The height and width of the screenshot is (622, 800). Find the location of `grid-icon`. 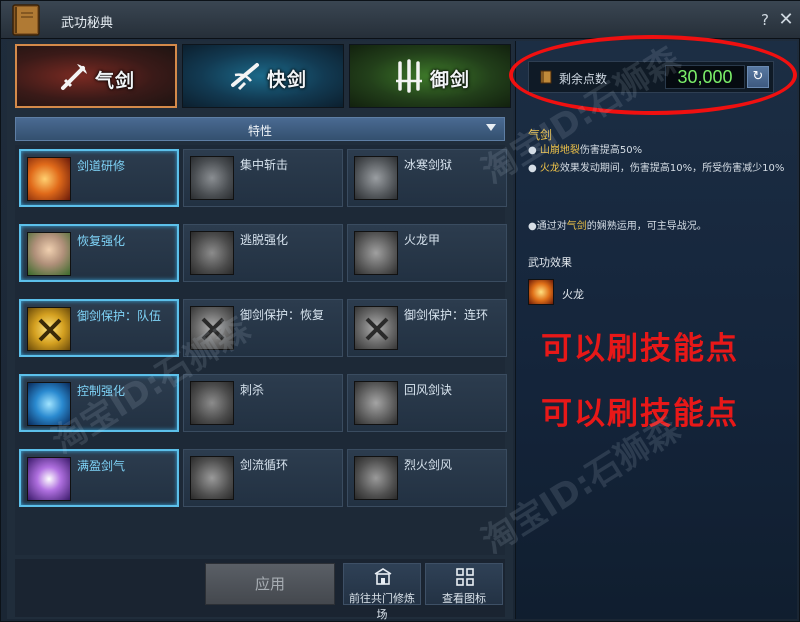

grid-icon is located at coordinates (465, 577).